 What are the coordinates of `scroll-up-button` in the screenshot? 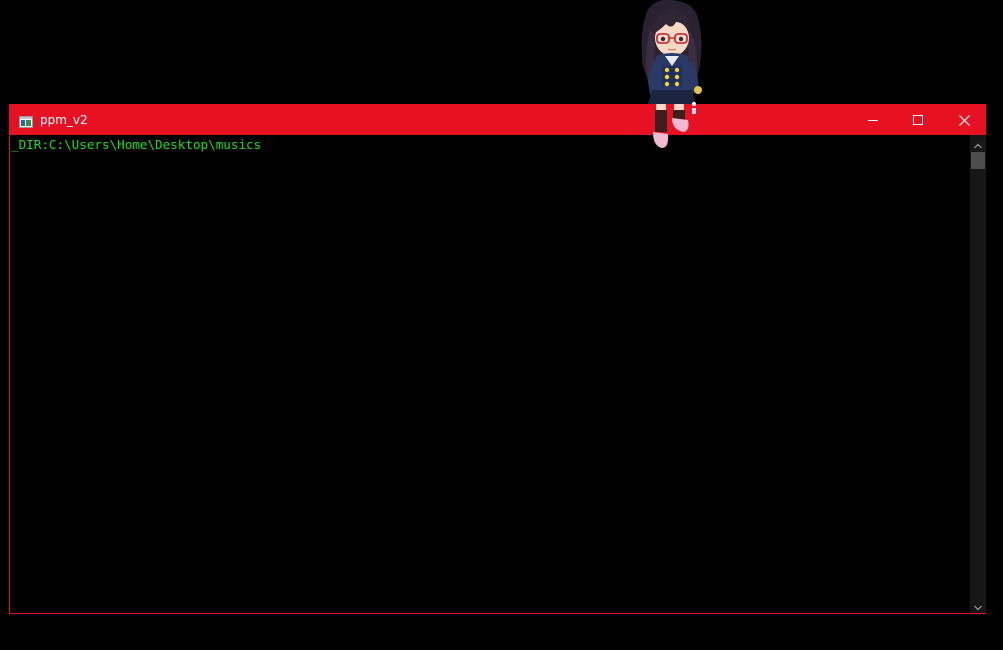 It's located at (978, 143).